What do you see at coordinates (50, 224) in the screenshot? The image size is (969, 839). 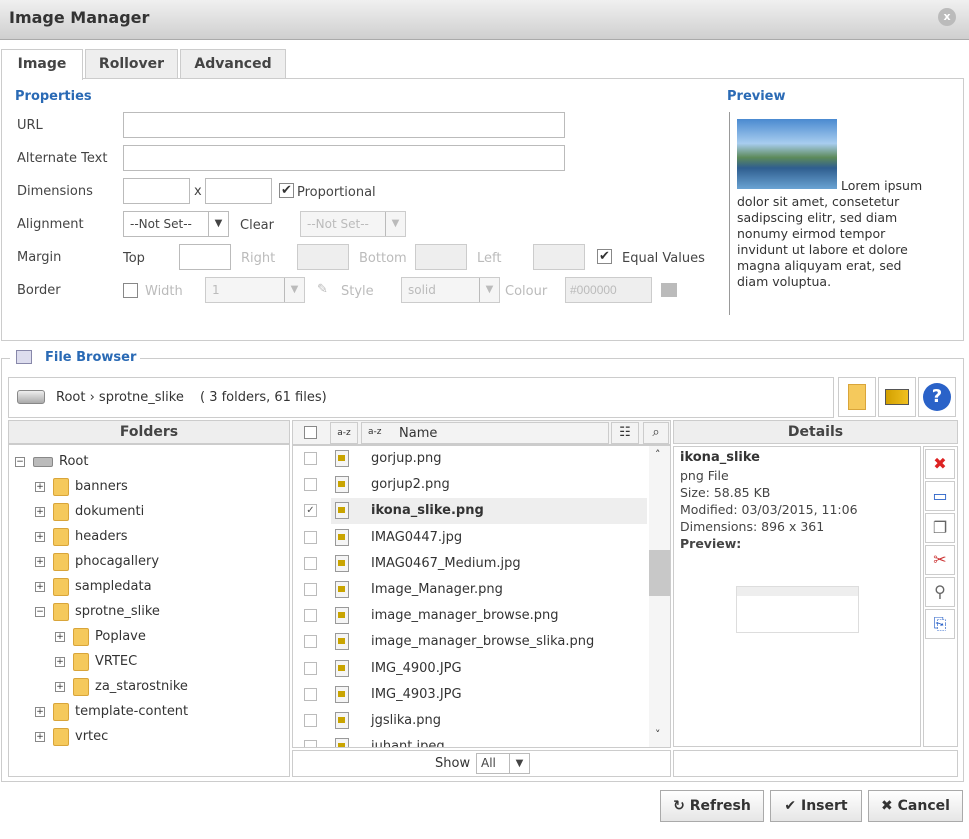 I see `alignment-label: Alignment` at bounding box center [50, 224].